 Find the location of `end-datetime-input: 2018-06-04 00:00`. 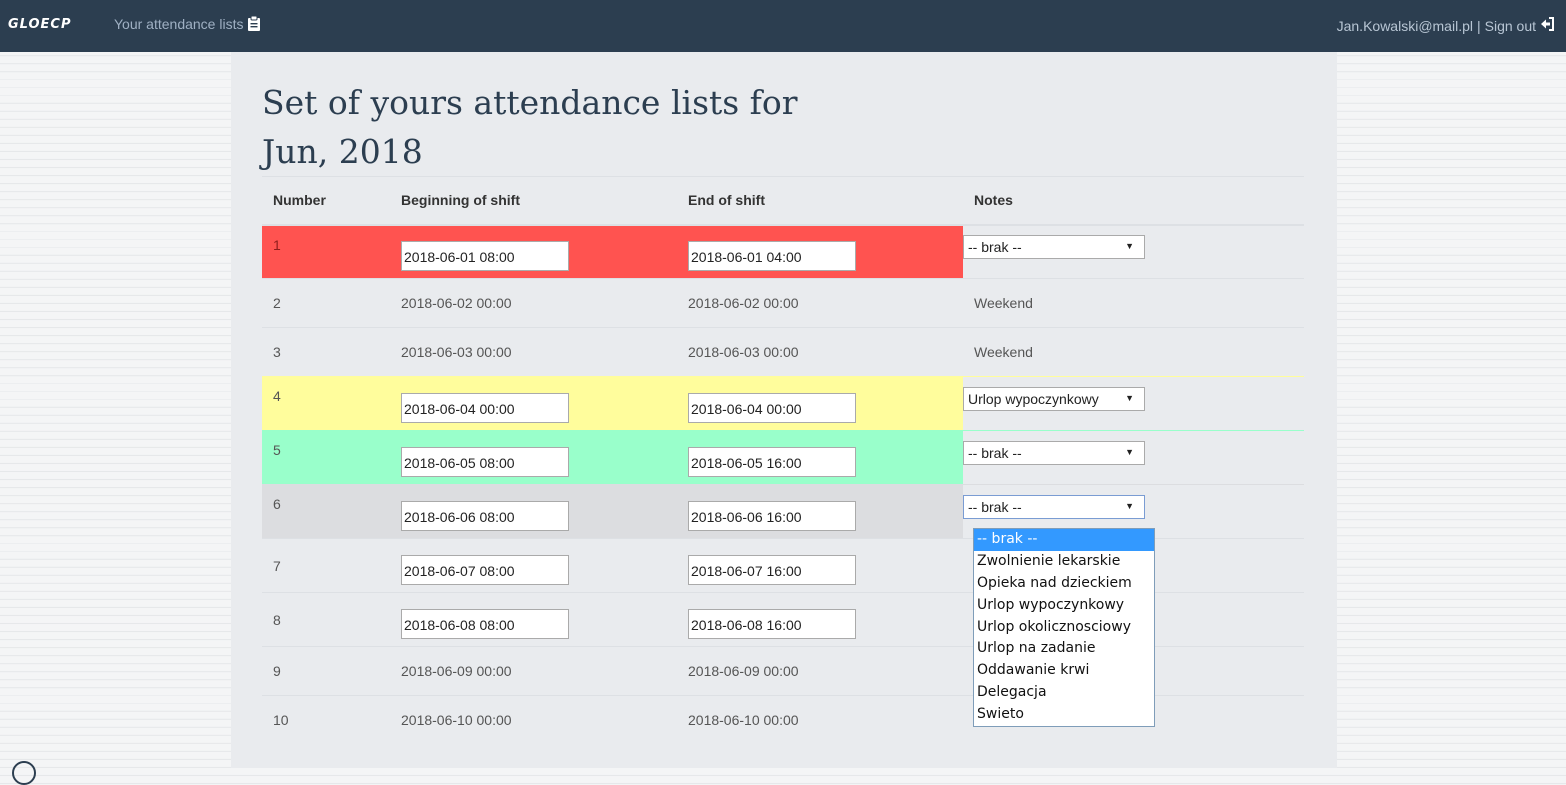

end-datetime-input: 2018-06-04 00:00 is located at coordinates (772, 407).